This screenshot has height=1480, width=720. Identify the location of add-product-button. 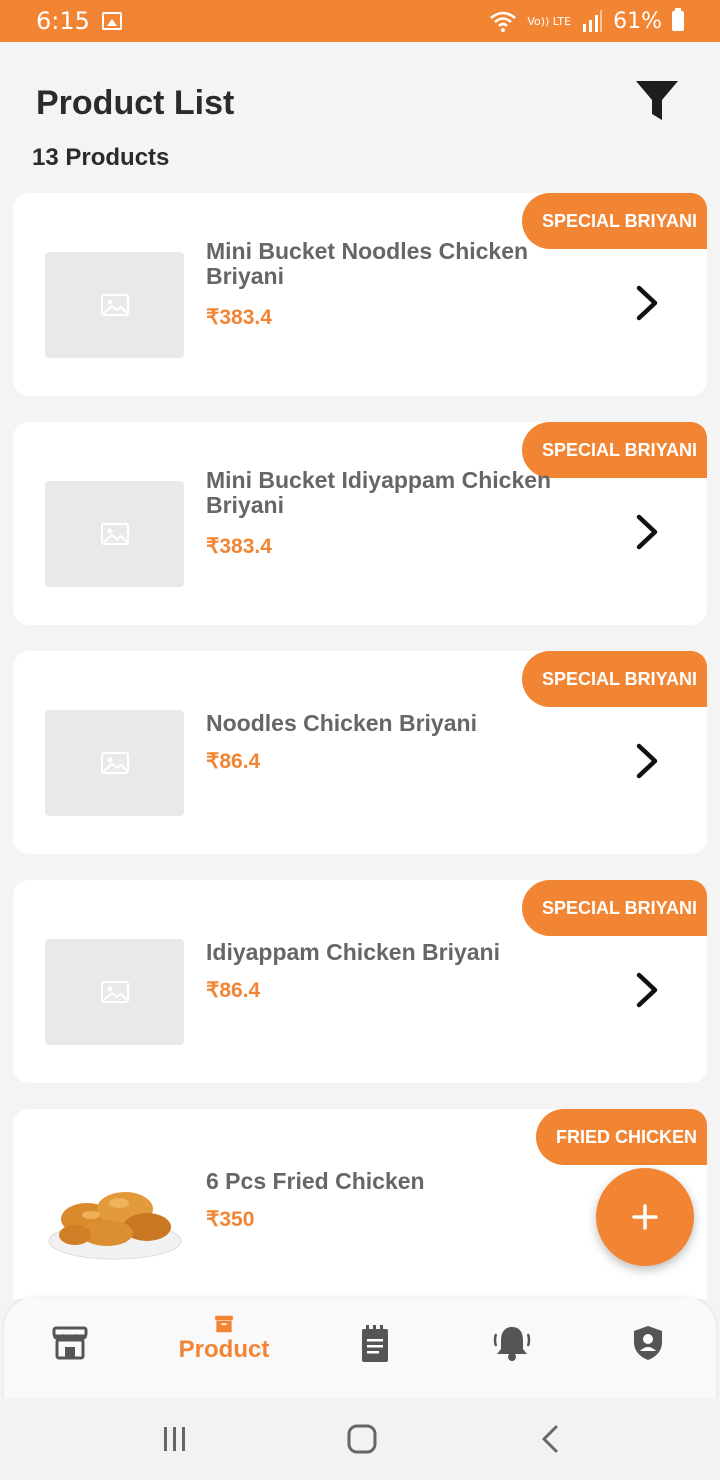
(645, 1217).